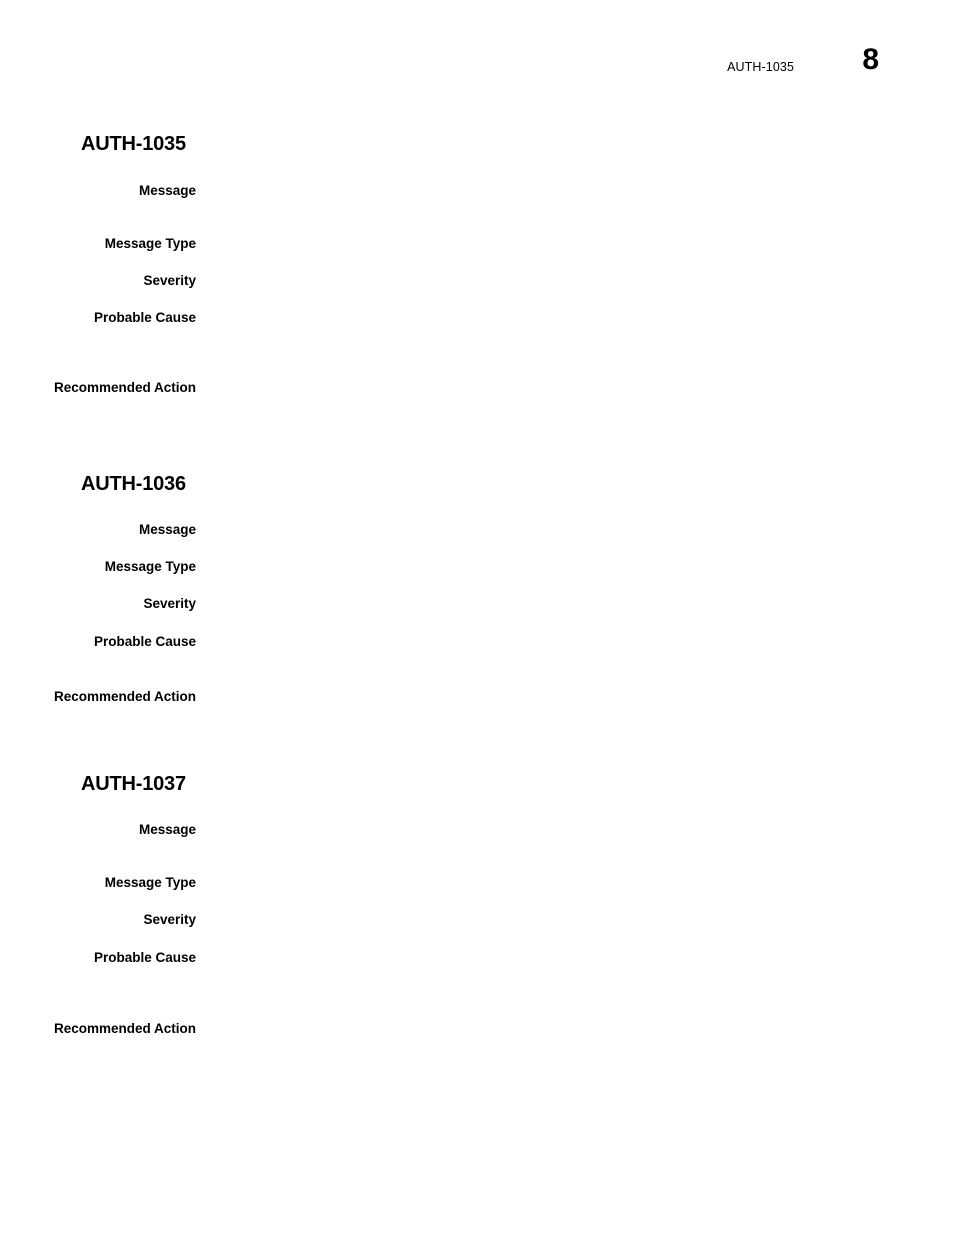  What do you see at coordinates (760, 67) in the screenshot?
I see `header-running-title: AUTH-1035` at bounding box center [760, 67].